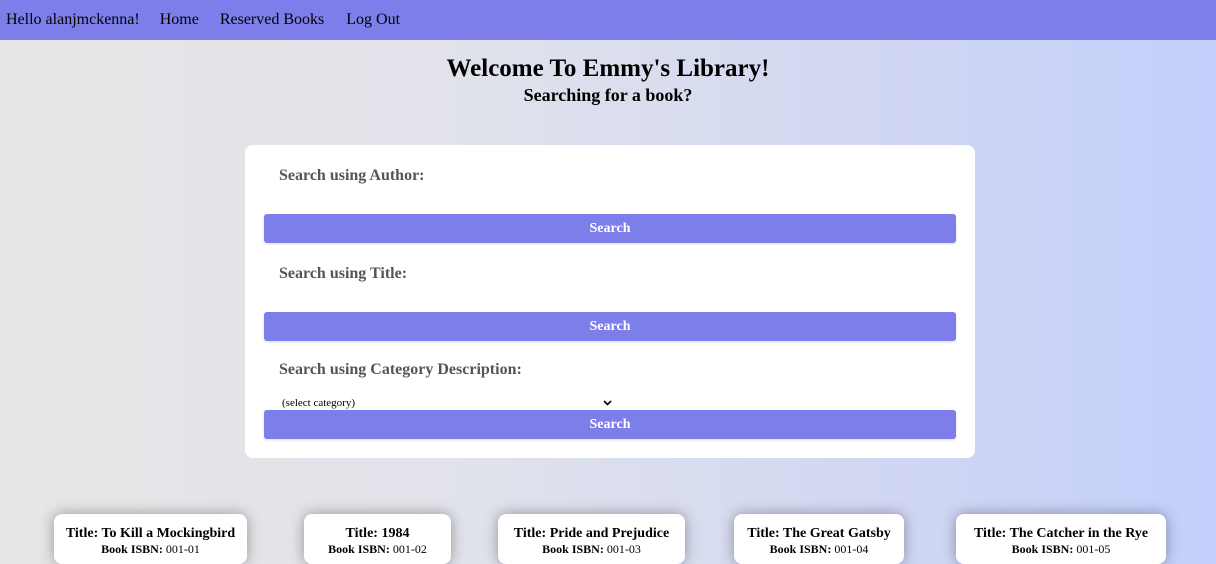 This screenshot has width=1216, height=564. I want to click on author-search-label: Search using Author:, so click(352, 175).